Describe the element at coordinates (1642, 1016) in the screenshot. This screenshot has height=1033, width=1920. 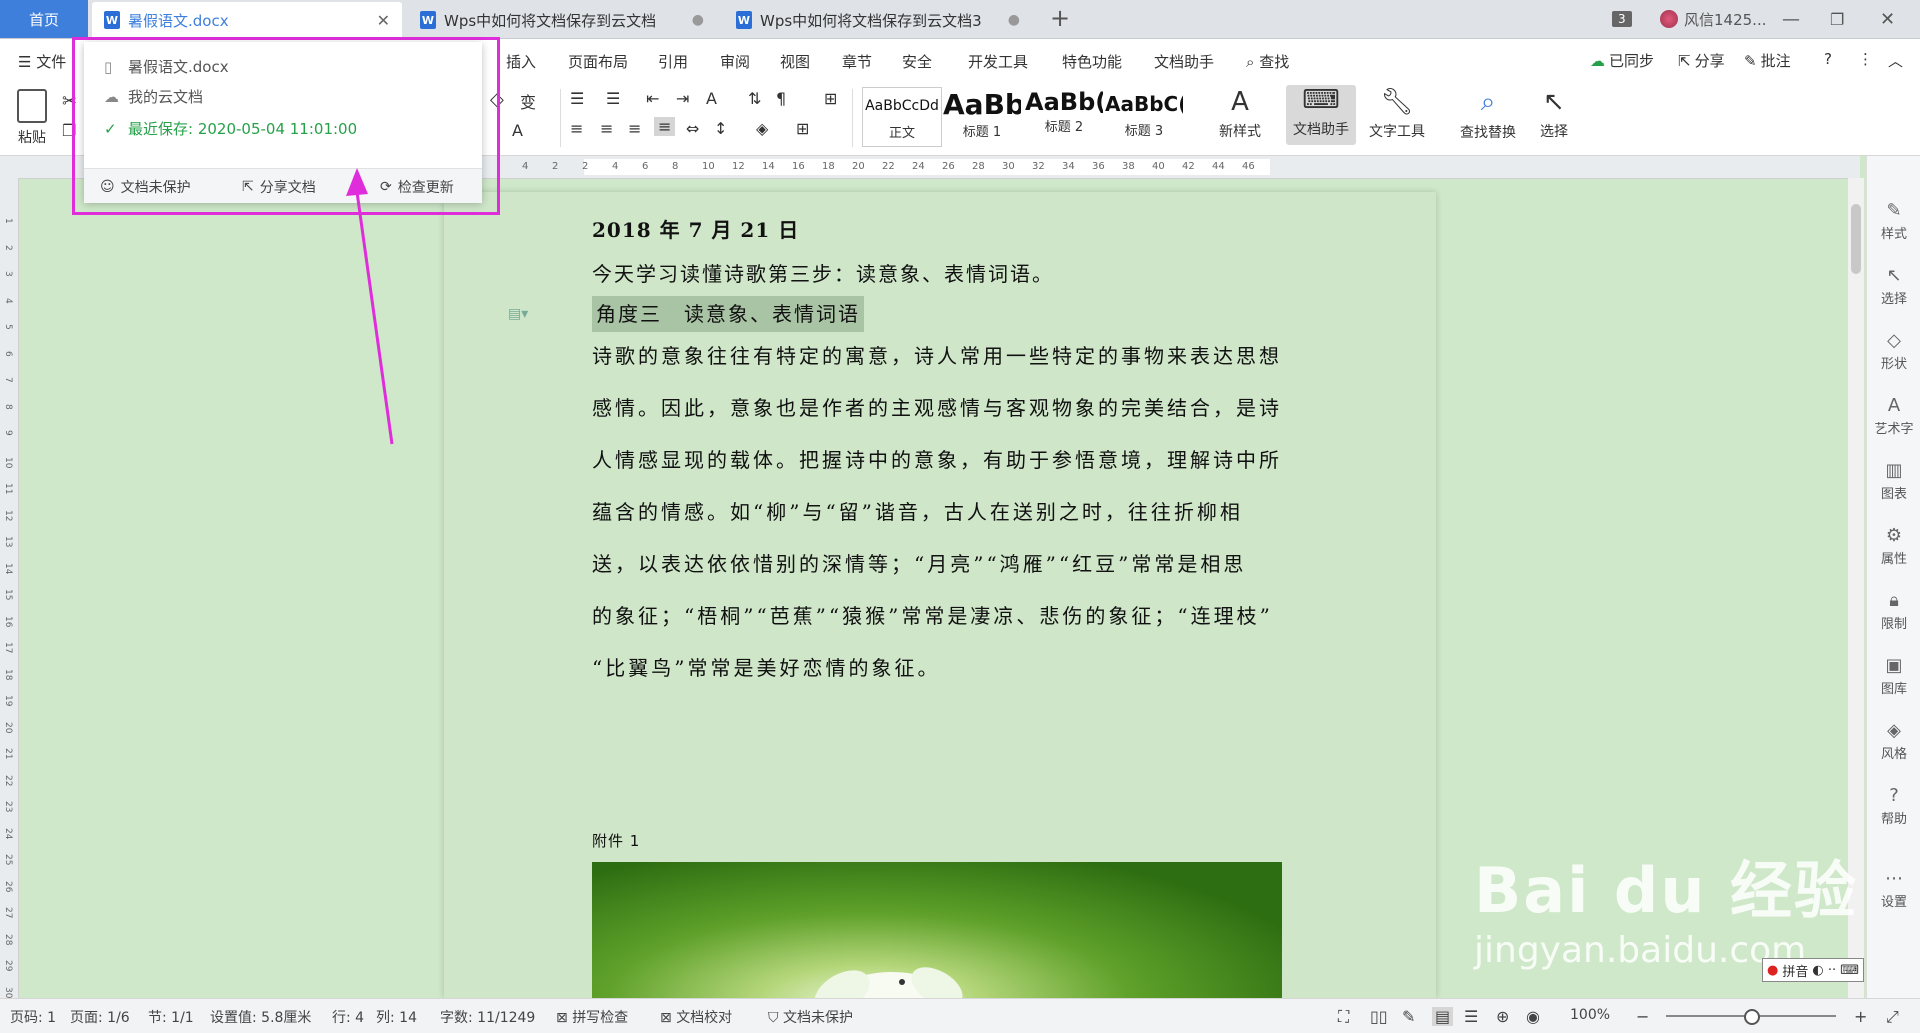
I see `zoom-out-icon: −` at that location.